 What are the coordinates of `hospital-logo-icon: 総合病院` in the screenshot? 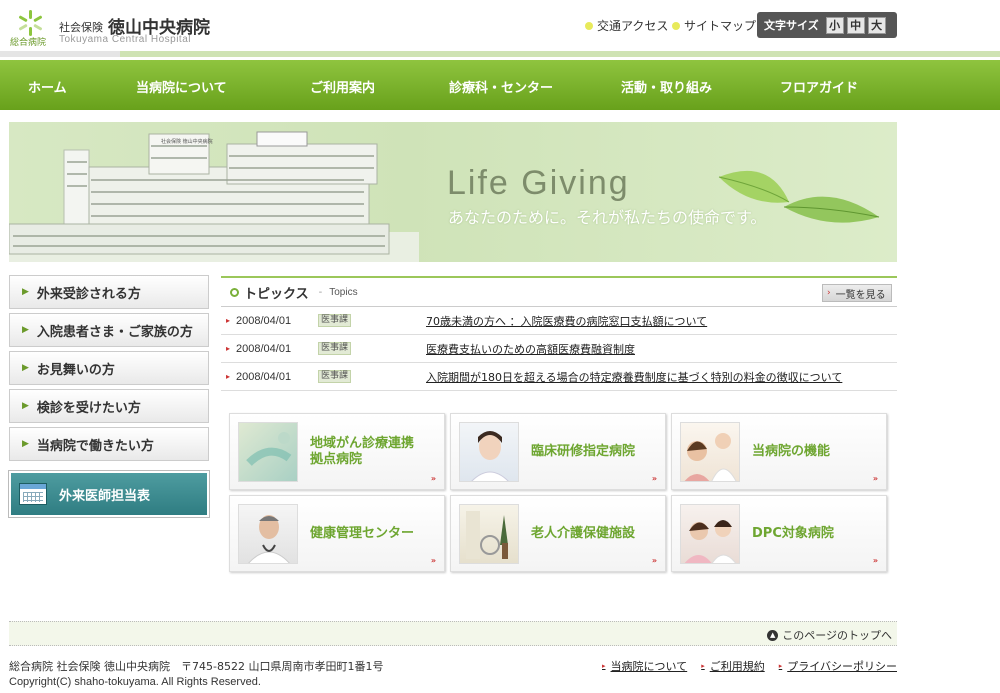 It's located at (30, 28).